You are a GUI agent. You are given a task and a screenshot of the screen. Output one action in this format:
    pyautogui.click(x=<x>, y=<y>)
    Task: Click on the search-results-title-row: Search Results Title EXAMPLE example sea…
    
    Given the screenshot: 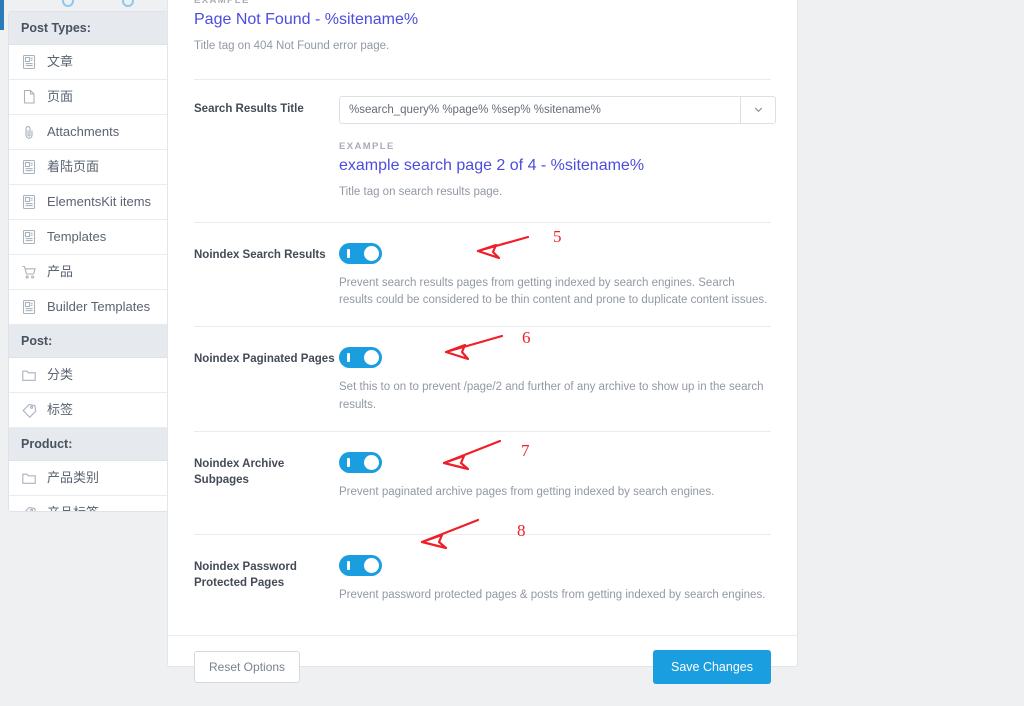 What is the action you would take?
    pyautogui.click(x=482, y=141)
    